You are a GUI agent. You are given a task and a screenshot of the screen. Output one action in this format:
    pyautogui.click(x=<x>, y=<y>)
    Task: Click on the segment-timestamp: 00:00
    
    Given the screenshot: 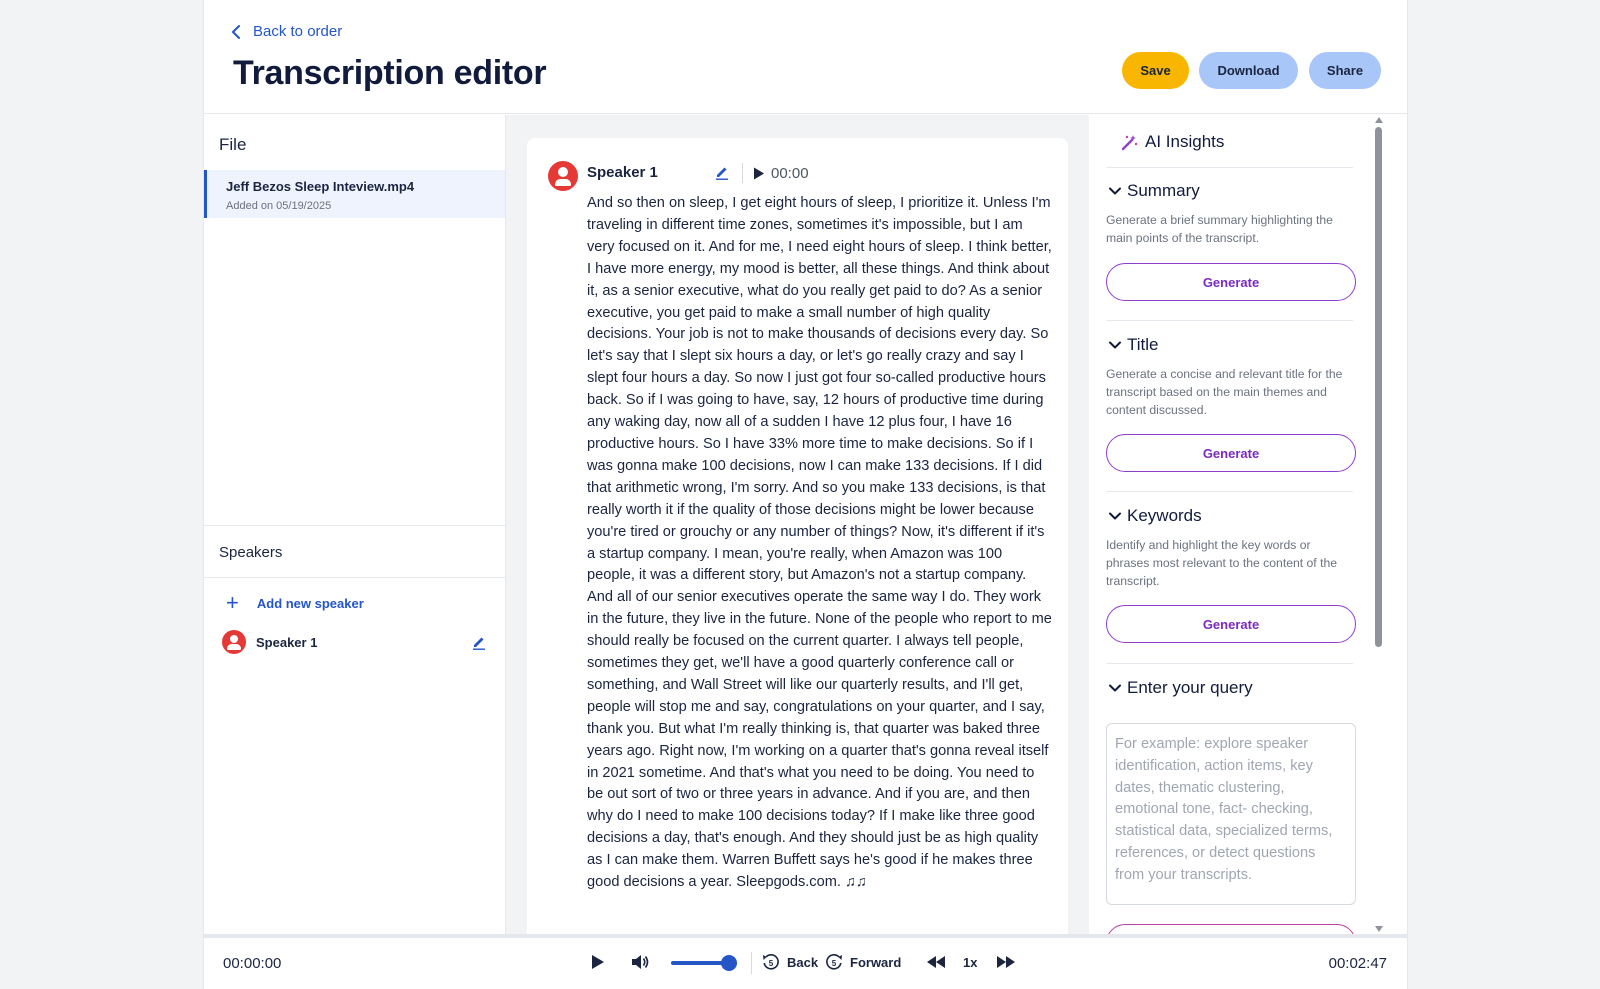 What is the action you would take?
    pyautogui.click(x=790, y=173)
    